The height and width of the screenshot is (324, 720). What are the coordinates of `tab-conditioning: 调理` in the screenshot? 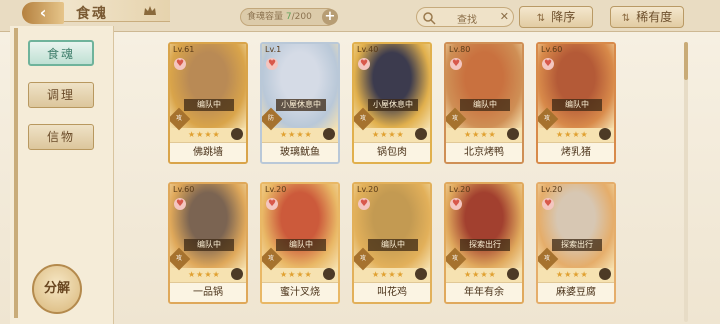 It's located at (61, 95).